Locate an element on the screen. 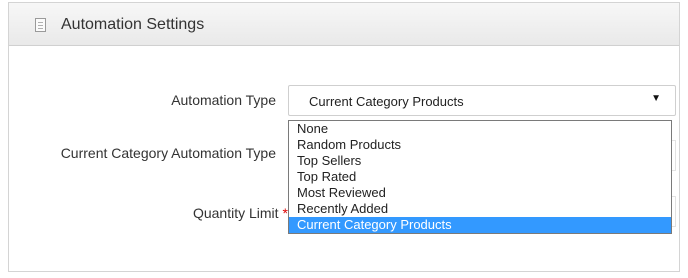 The image size is (688, 278). quantity-limit-label-text: Quantity Limit is located at coordinates (235, 213).